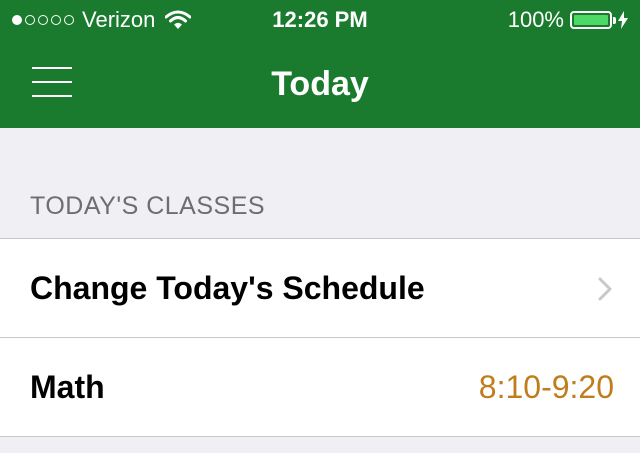 Image resolution: width=640 pixels, height=453 pixels. What do you see at coordinates (546, 386) in the screenshot?
I see `class-time: 8:10-9:20` at bounding box center [546, 386].